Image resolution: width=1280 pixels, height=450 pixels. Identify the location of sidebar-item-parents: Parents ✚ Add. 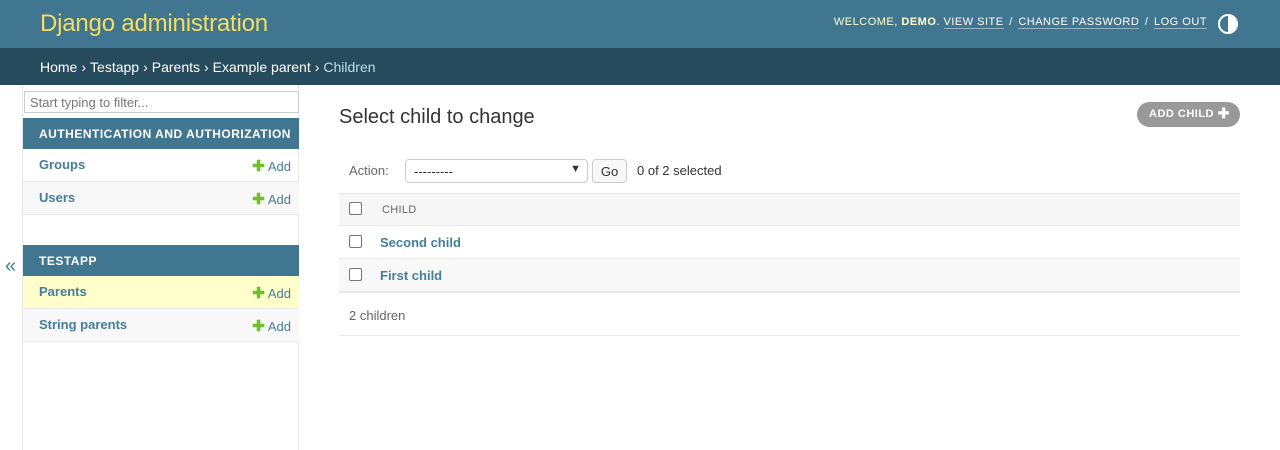
(161, 292).